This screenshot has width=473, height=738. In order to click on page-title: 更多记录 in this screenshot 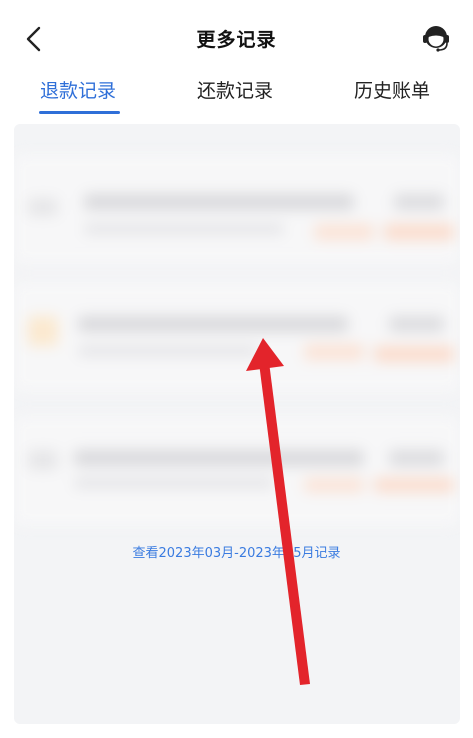, I will do `click(236, 40)`.